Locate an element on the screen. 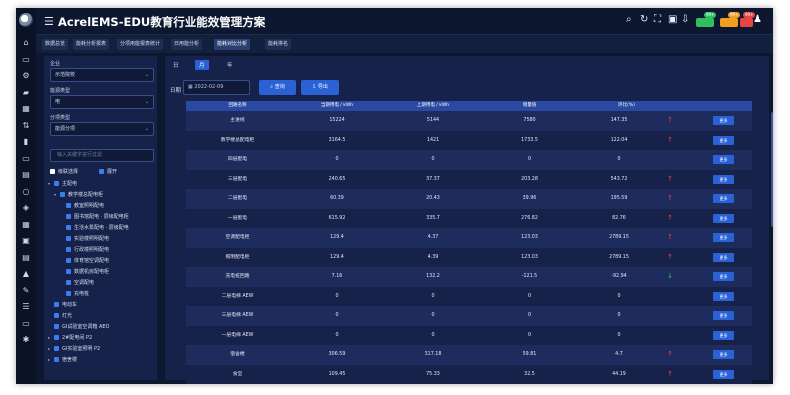 The image size is (790, 395). menu-toggle-icon: ☰ is located at coordinates (49, 21).